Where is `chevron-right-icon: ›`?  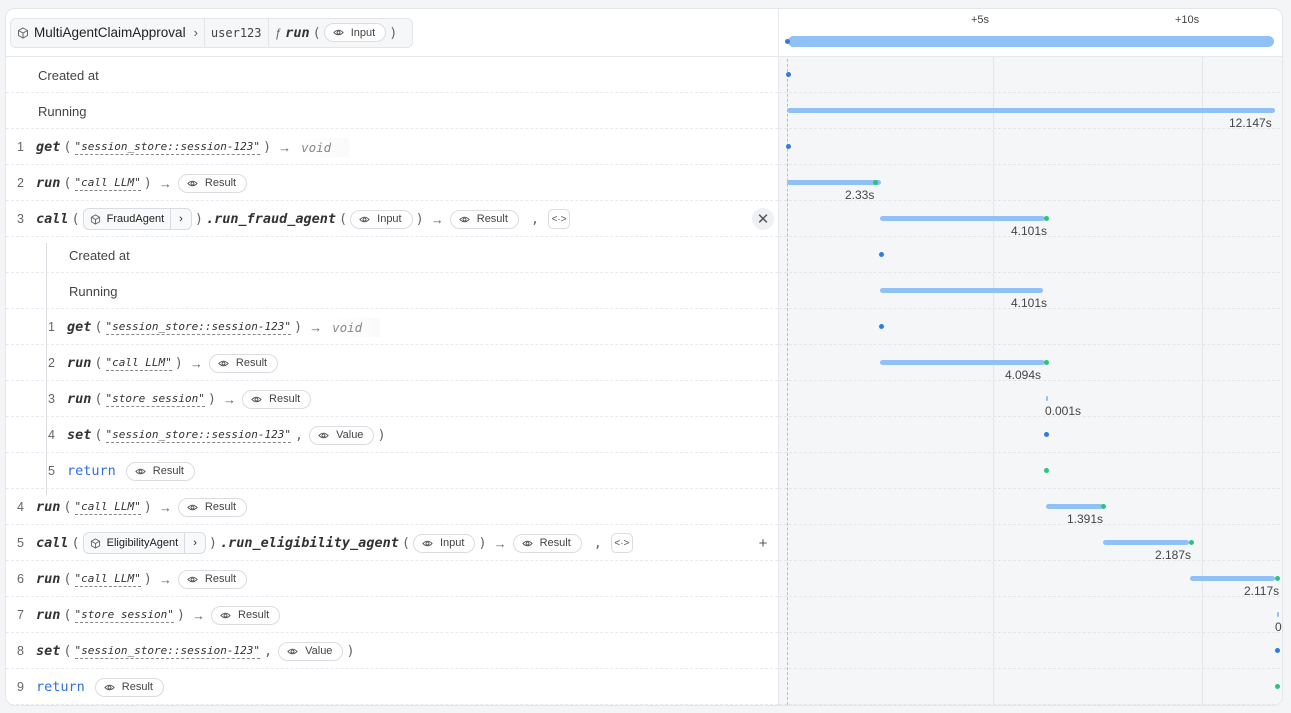 chevron-right-icon: › is located at coordinates (194, 543).